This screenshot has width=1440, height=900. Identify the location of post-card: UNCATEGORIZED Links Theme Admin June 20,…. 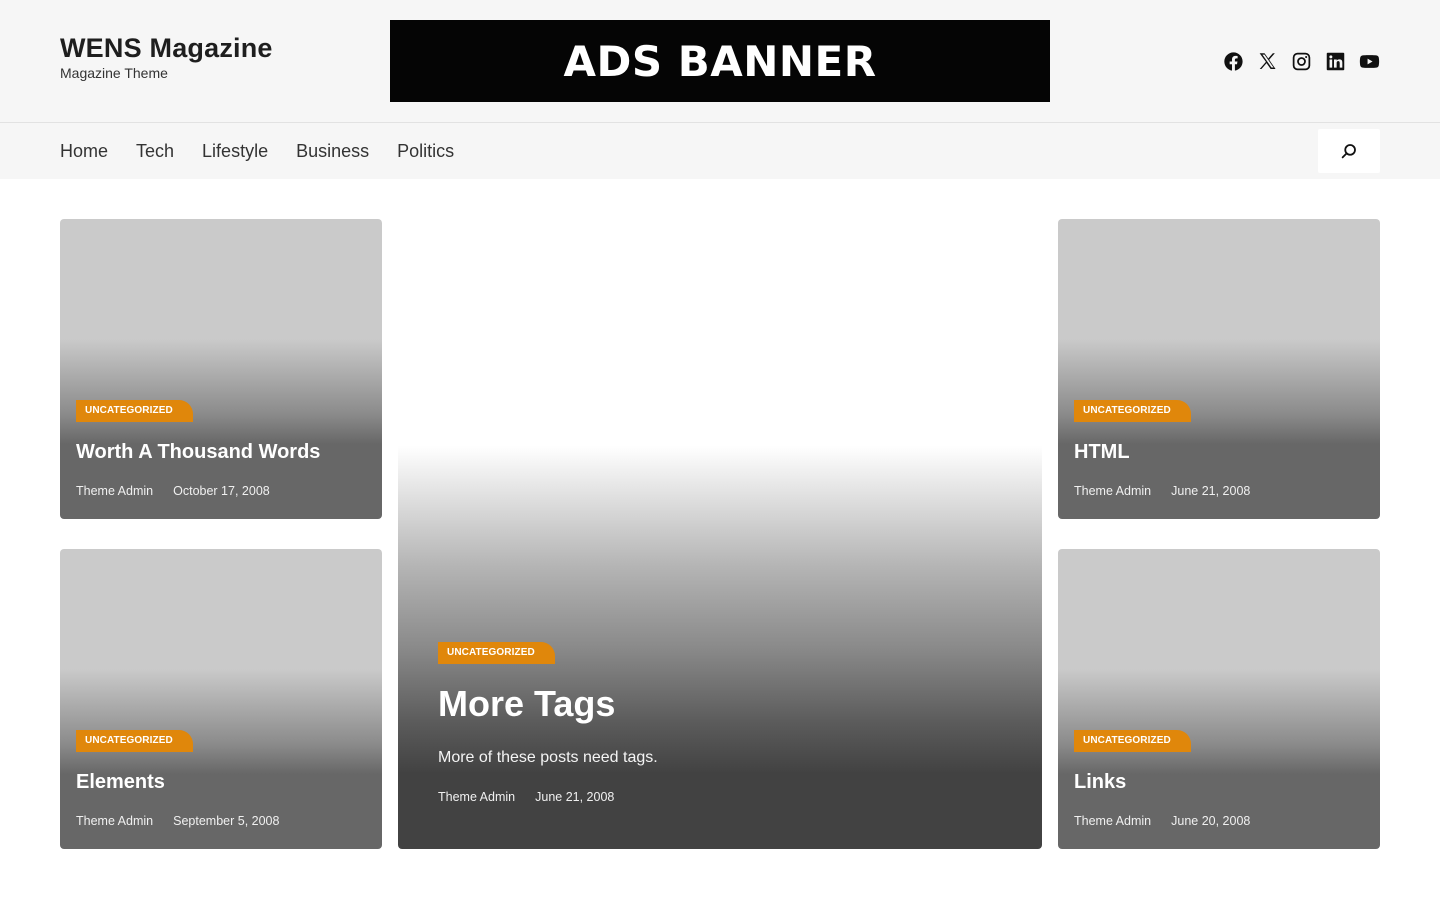
(1219, 699).